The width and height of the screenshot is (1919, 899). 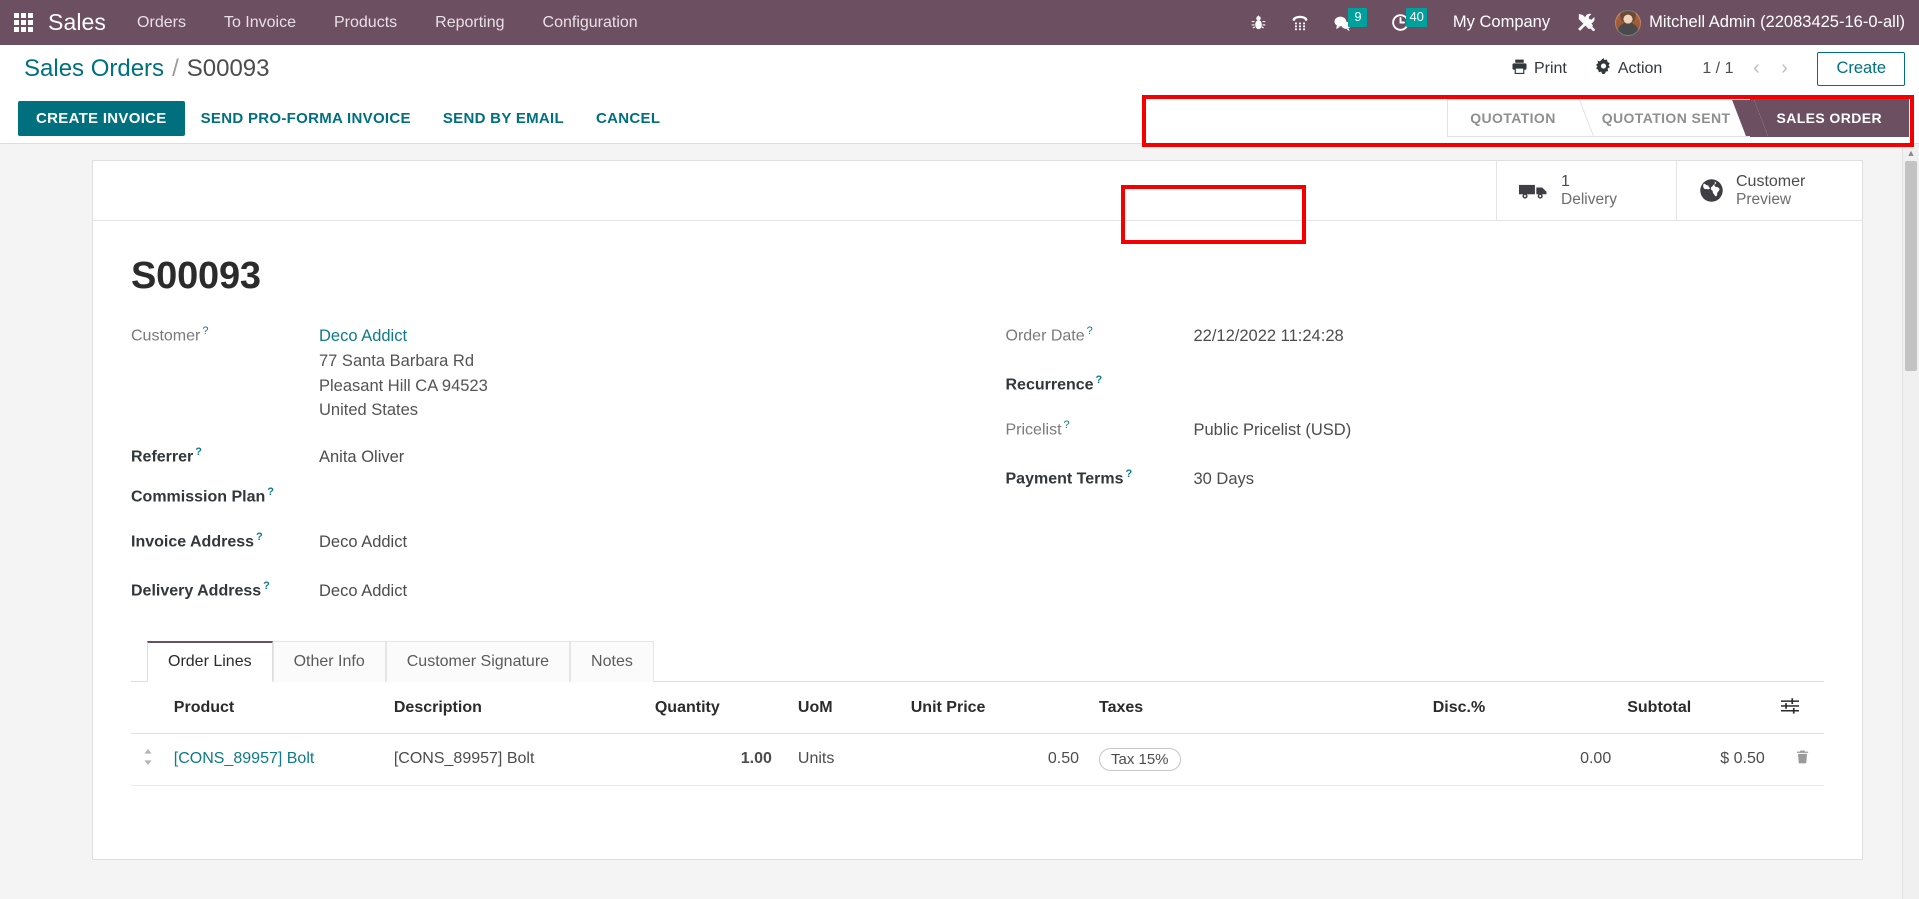 I want to click on scroll-up-icon: ▲, so click(x=1911, y=152).